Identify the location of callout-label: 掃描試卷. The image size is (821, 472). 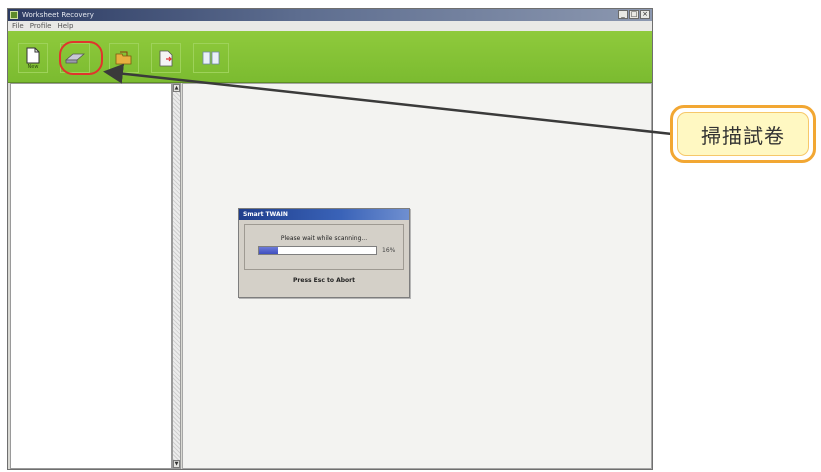
(743, 134).